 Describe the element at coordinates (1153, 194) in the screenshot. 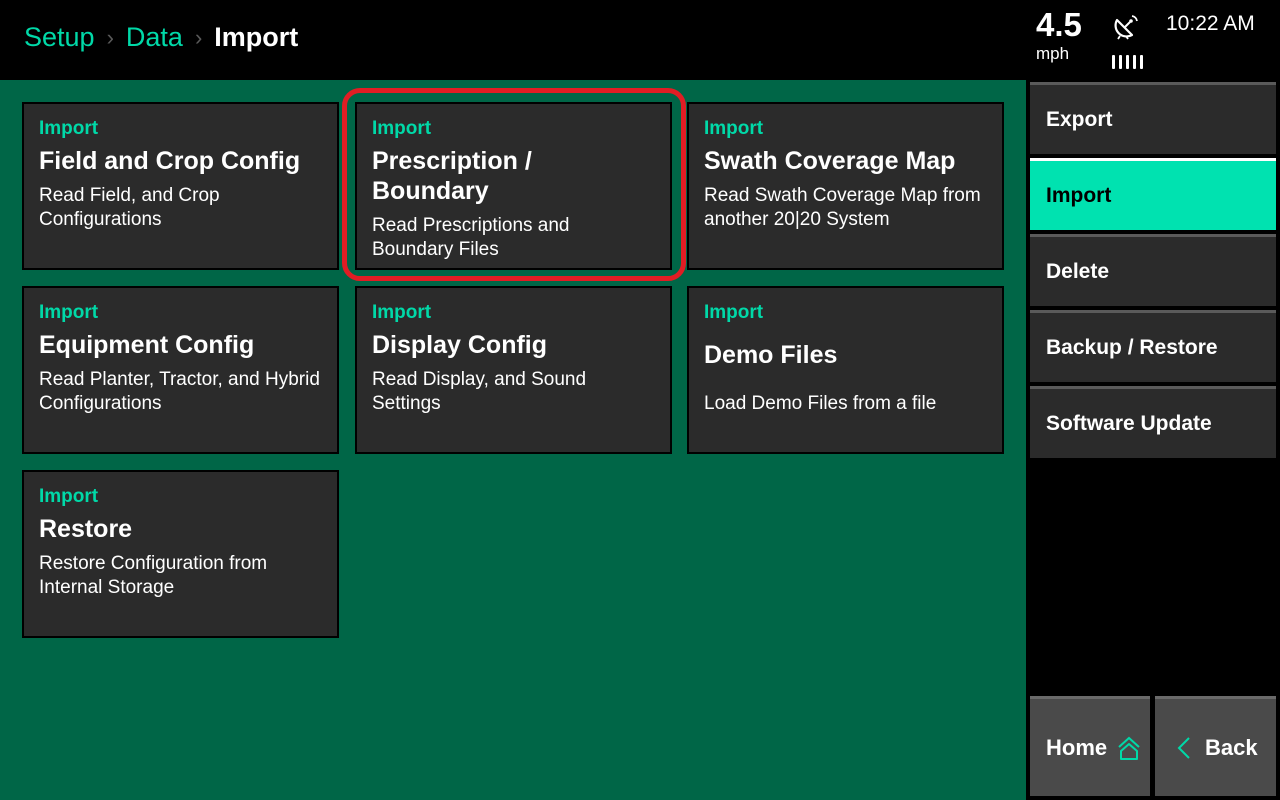

I see `sidebar-item-import: Import` at that location.